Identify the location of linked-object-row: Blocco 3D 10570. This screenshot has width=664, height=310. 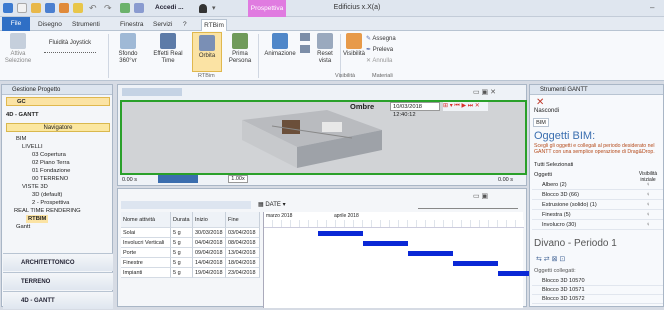
(597, 281).